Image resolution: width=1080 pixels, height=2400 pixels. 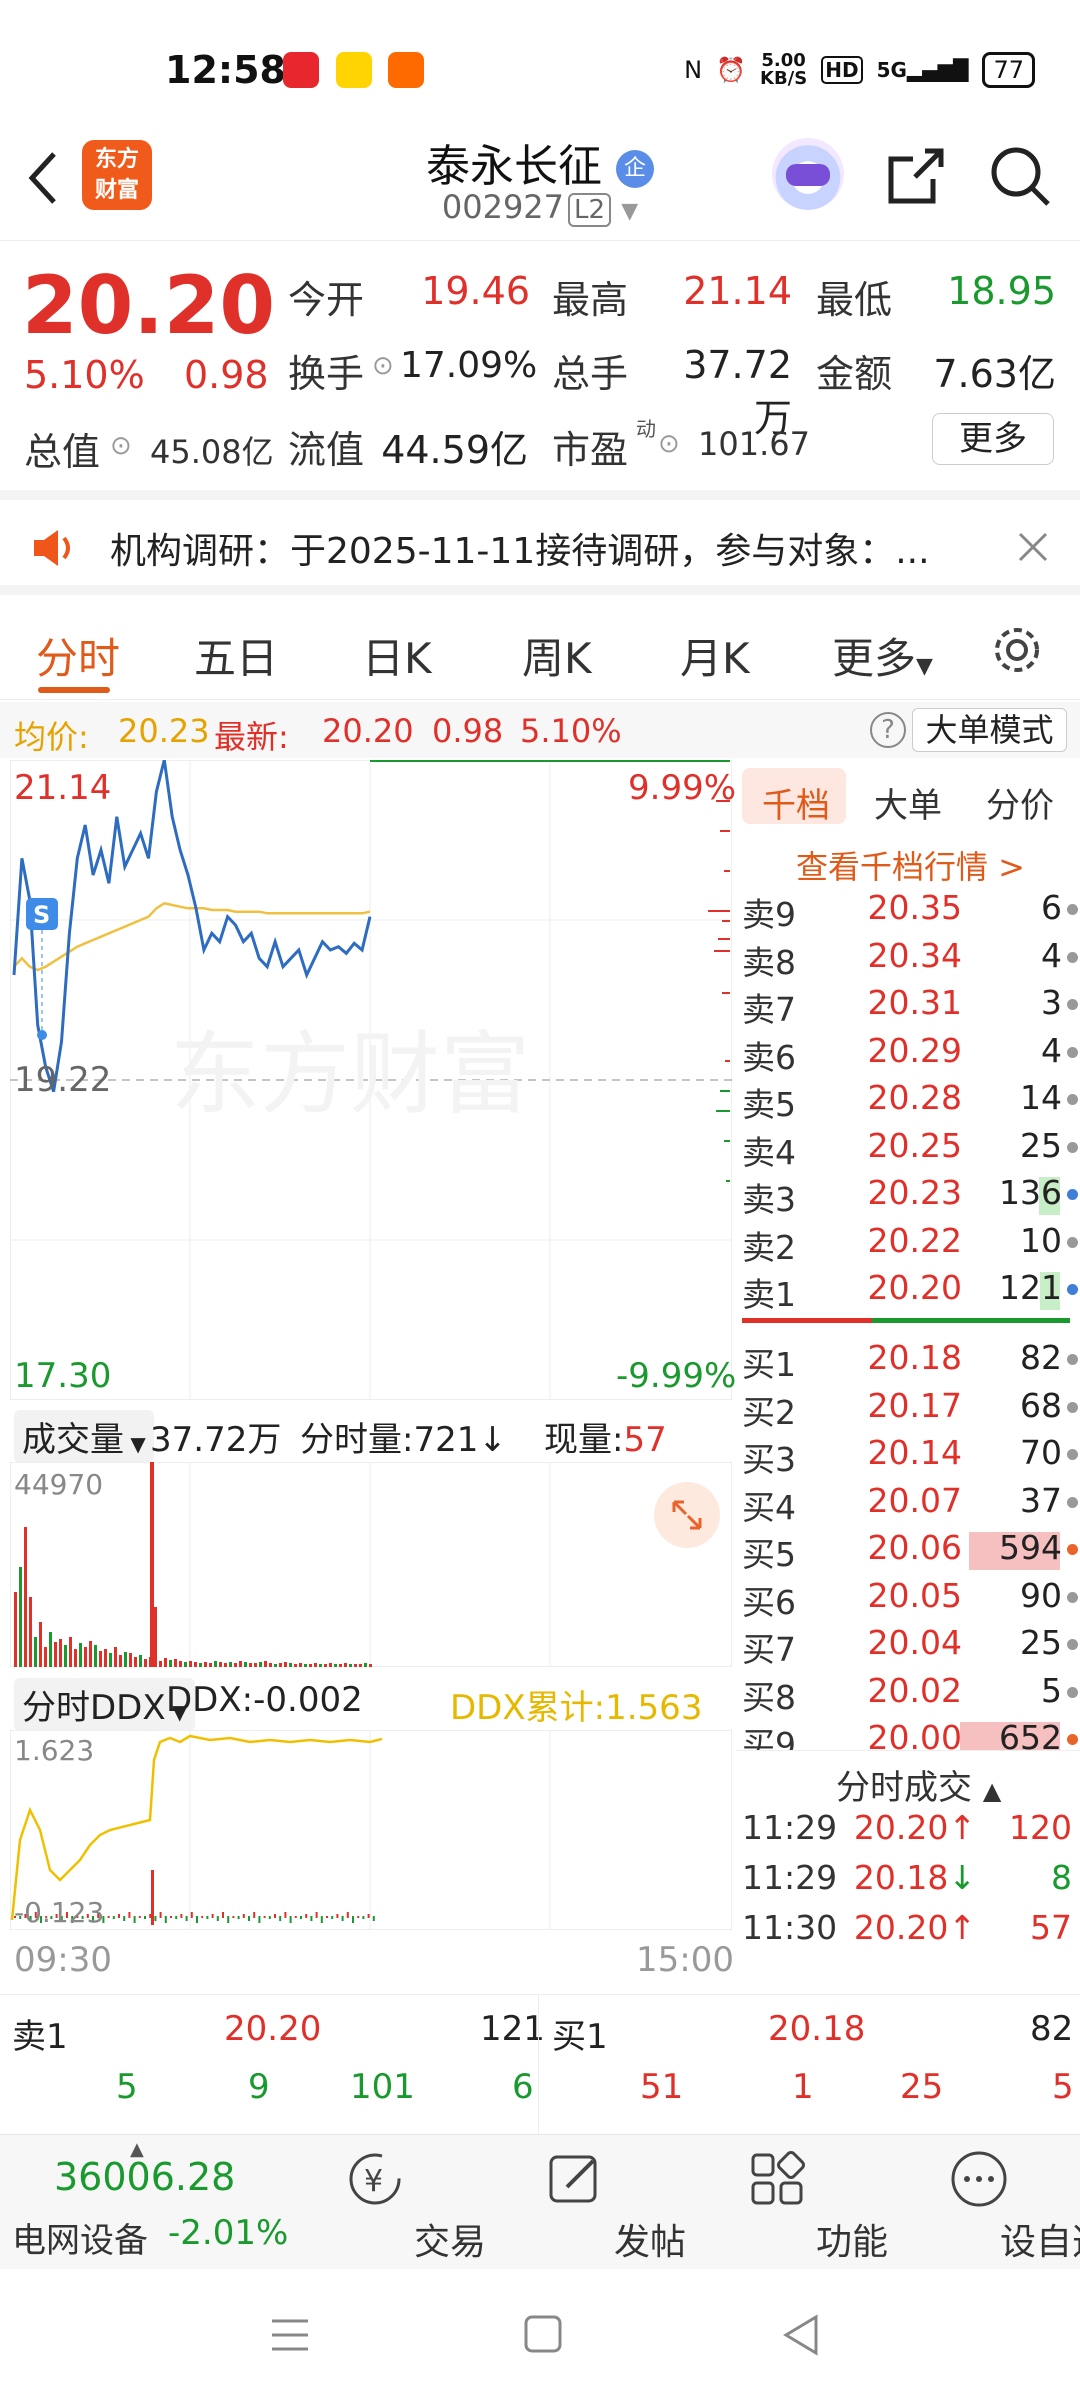 What do you see at coordinates (150, 2202) in the screenshot?
I see `index-ticker: ▲ 36006.28 电网设备 -2.01%` at bounding box center [150, 2202].